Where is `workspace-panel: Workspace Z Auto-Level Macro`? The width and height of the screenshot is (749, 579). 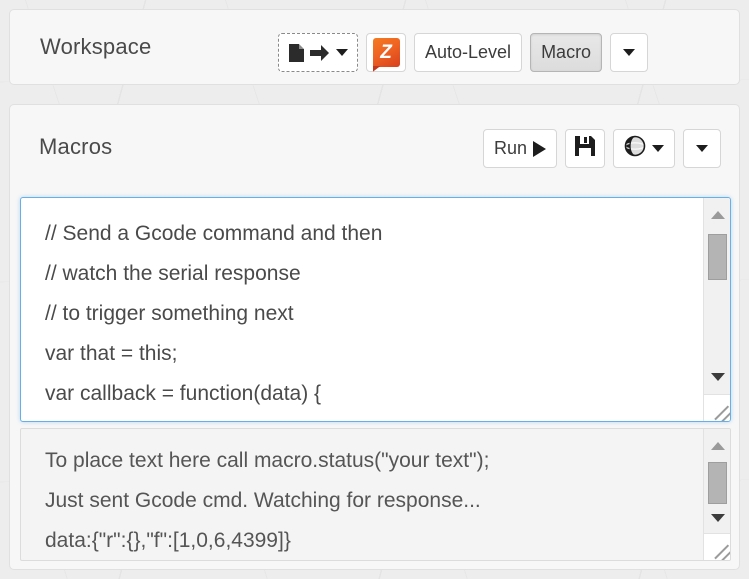
workspace-panel: Workspace Z Auto-Level Macro is located at coordinates (374, 47).